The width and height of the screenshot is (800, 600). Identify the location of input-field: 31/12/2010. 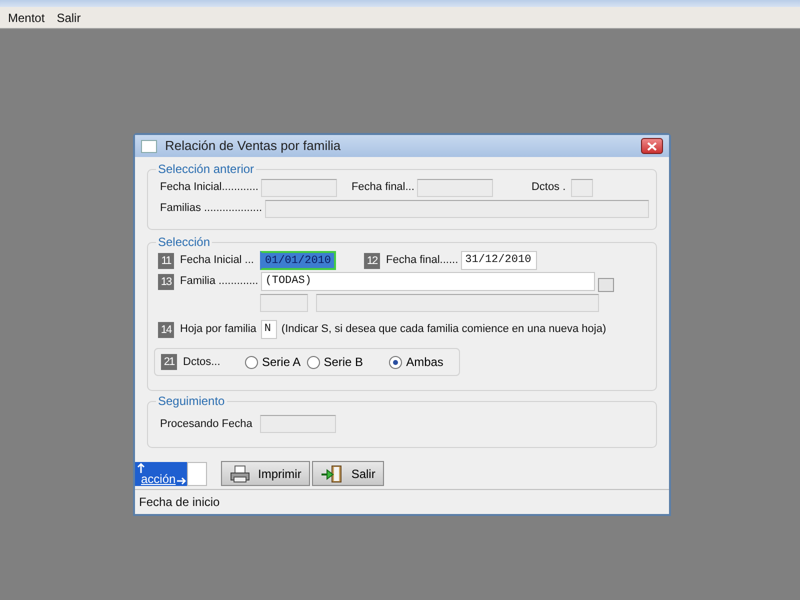
(499, 260).